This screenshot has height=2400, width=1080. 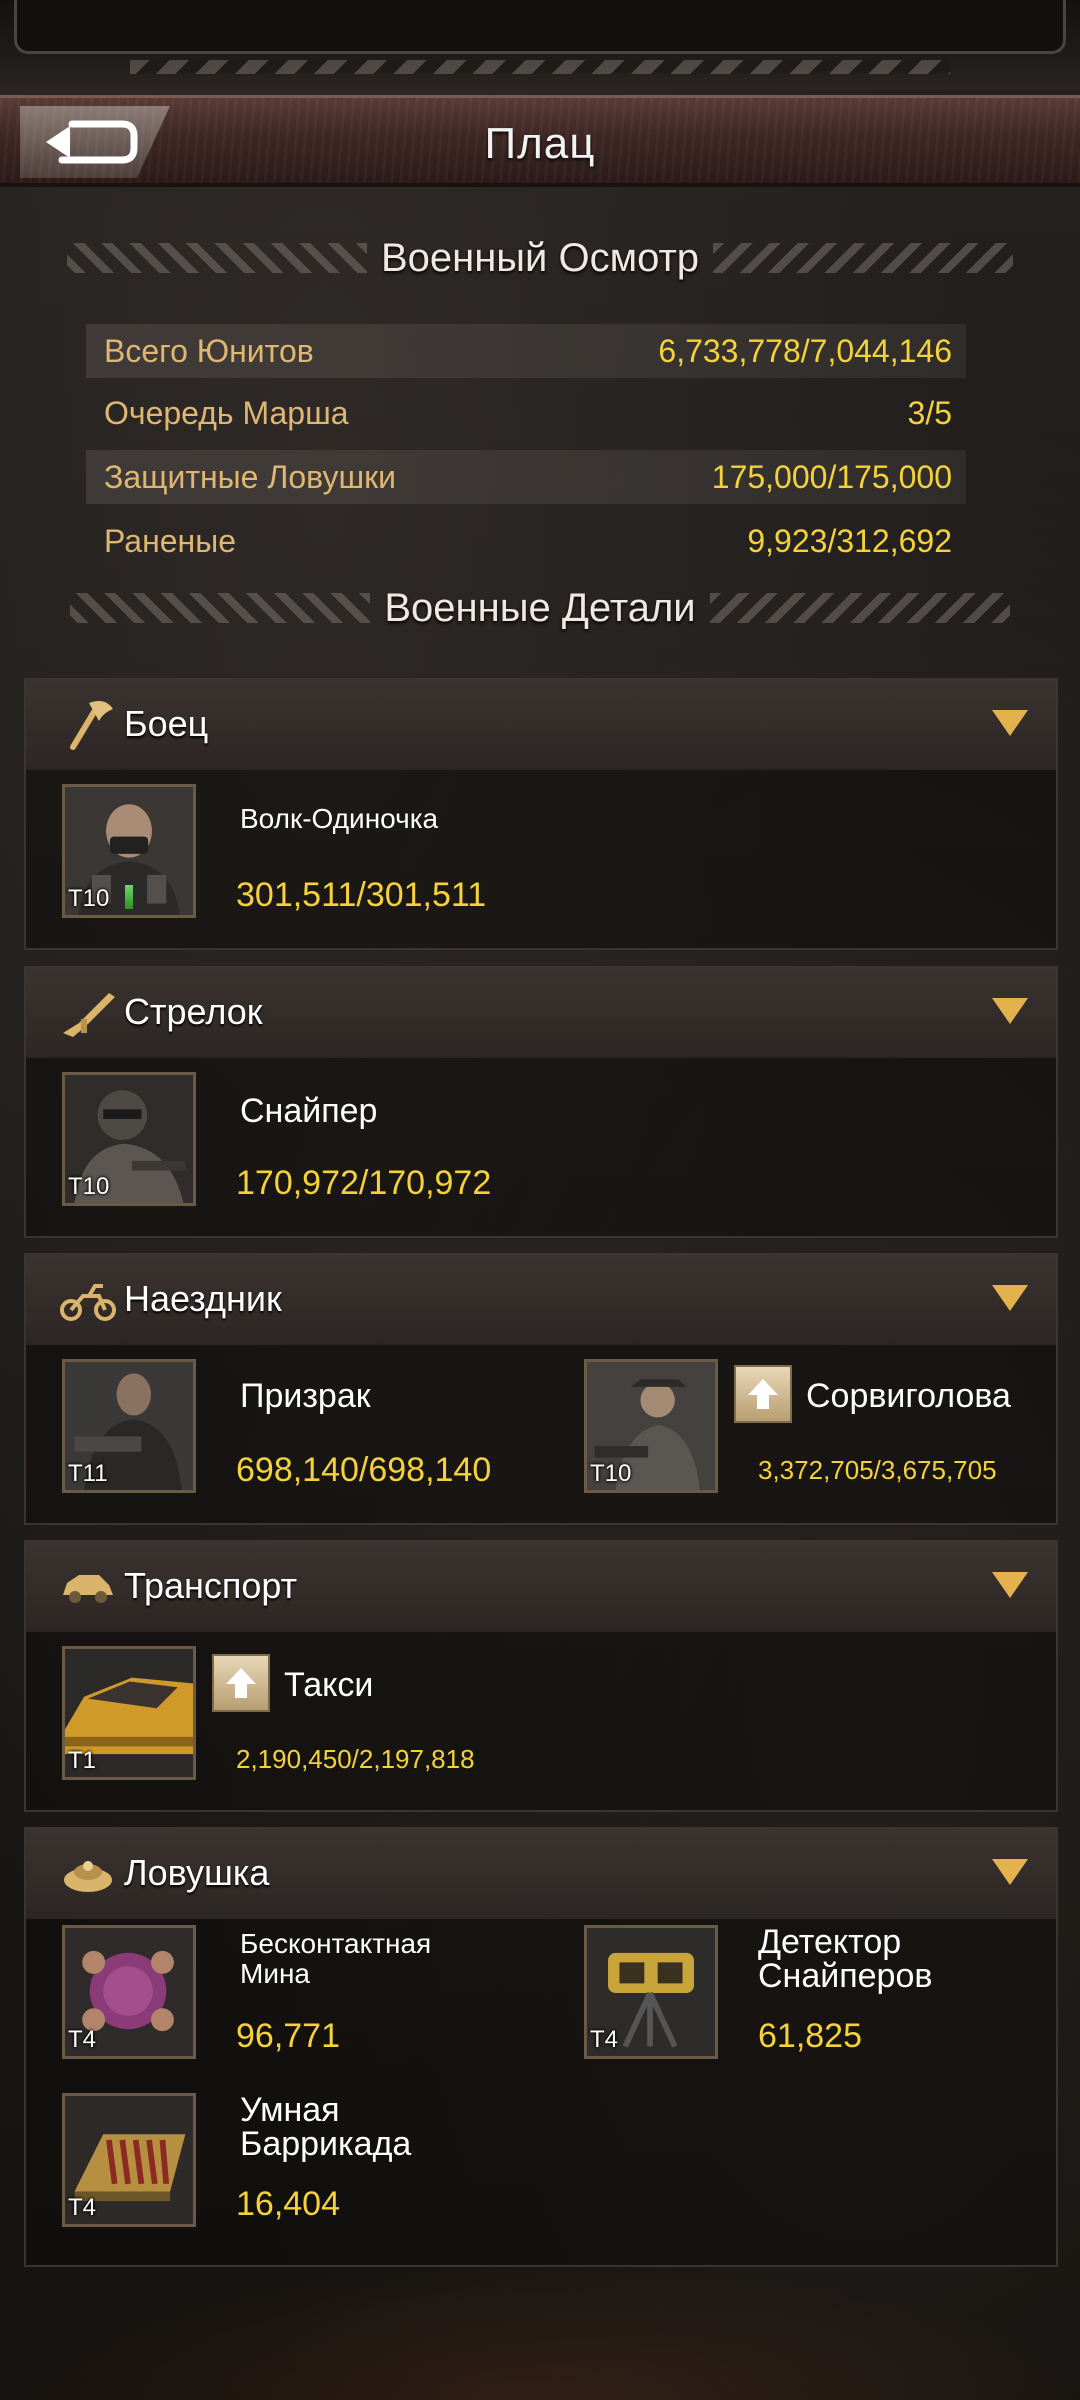 I want to click on unit-name-line: Мина, so click(x=275, y=1973).